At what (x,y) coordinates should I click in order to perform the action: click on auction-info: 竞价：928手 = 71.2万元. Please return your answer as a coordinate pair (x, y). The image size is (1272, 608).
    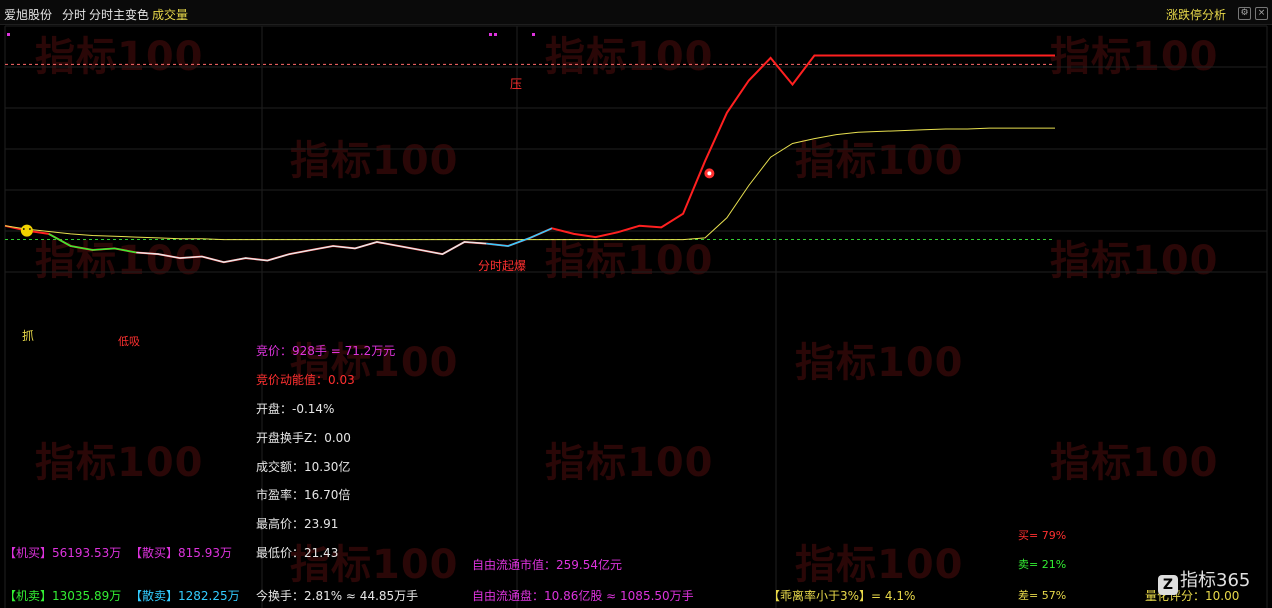
    Looking at the image, I should click on (326, 351).